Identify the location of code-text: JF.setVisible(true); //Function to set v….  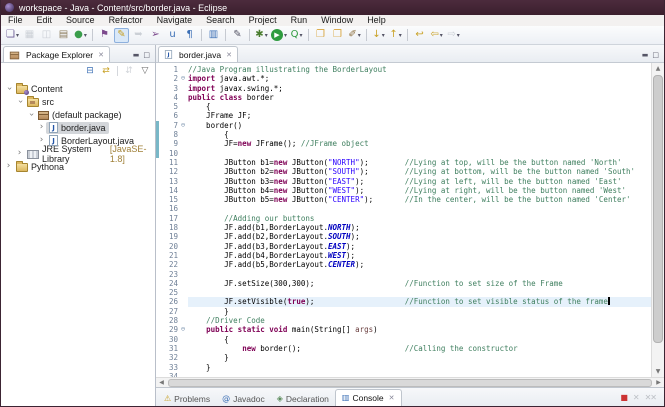
(419, 302).